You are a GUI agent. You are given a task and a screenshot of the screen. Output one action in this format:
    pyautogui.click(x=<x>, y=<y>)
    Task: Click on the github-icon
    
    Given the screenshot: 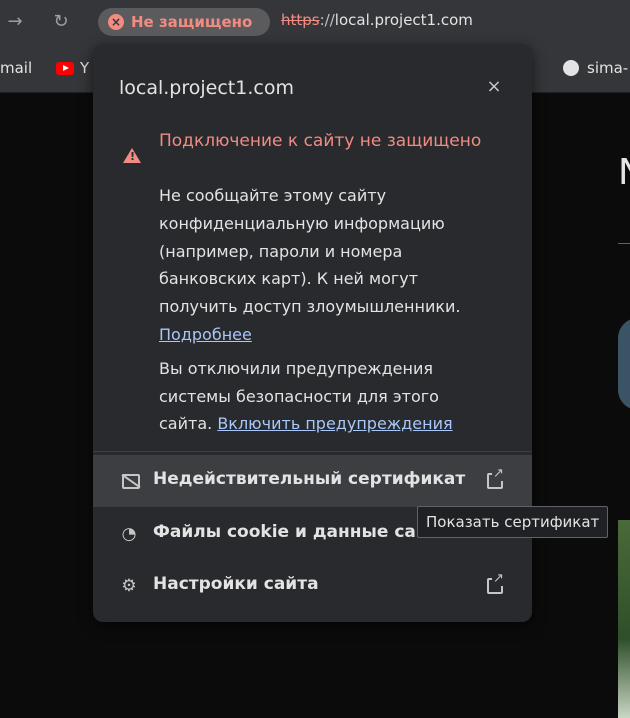 What is the action you would take?
    pyautogui.click(x=571, y=68)
    